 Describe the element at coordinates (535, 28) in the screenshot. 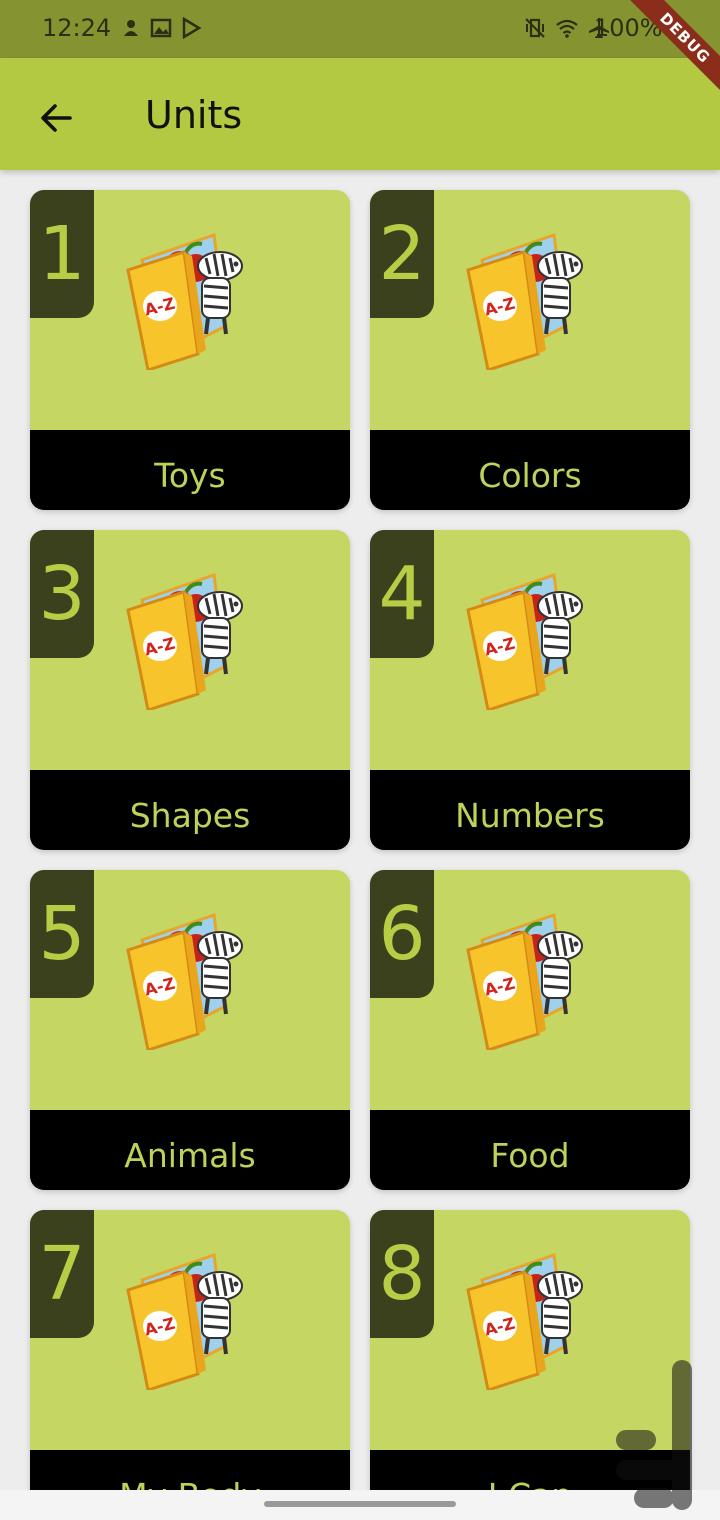

I see `vibrate-icon` at that location.